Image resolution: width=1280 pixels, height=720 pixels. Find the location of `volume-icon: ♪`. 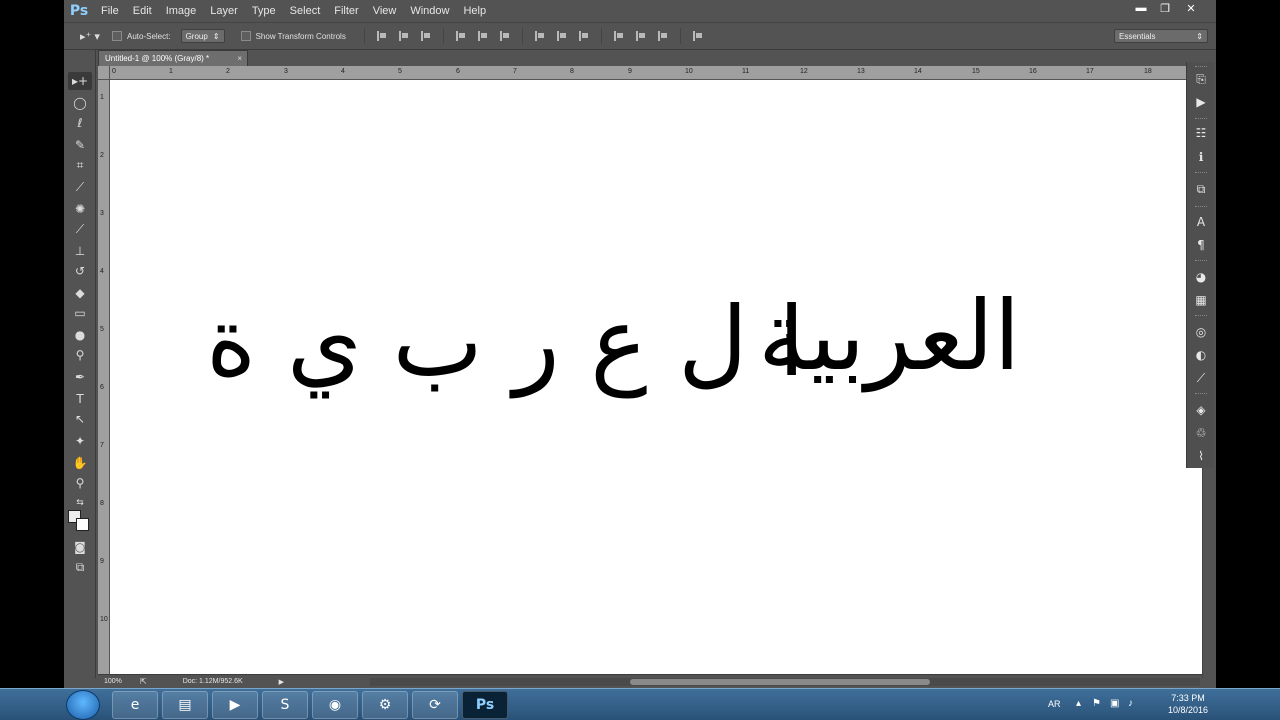

volume-icon: ♪ is located at coordinates (1130, 703).